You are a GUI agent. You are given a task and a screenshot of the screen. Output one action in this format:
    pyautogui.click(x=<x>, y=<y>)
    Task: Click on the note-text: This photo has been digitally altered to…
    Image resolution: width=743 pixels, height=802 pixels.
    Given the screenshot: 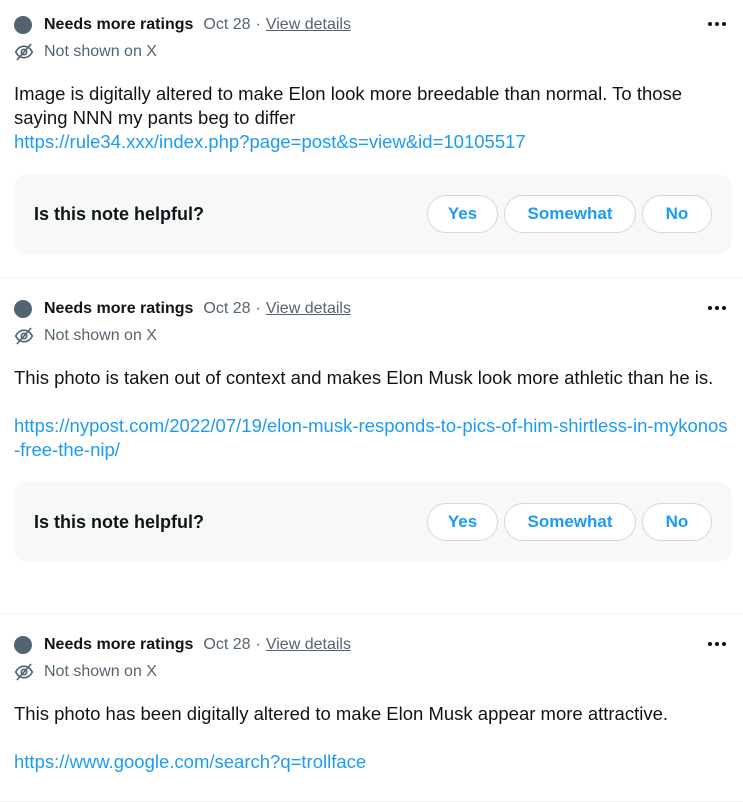 What is the action you would take?
    pyautogui.click(x=341, y=713)
    